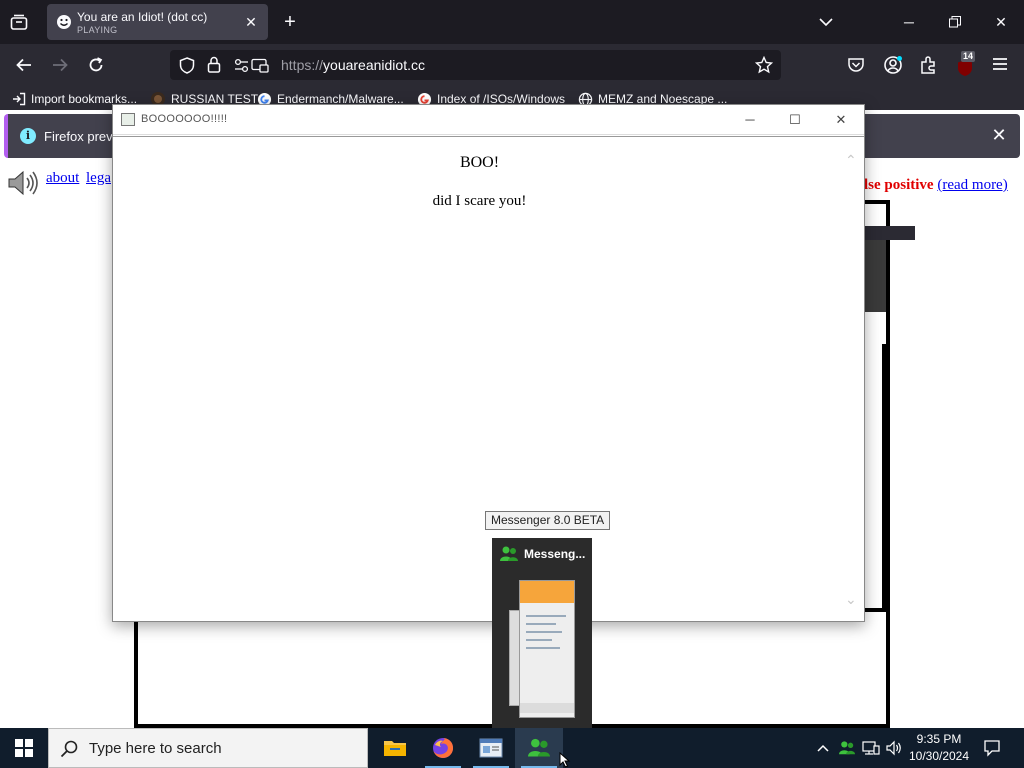 The image size is (1024, 768). Describe the element at coordinates (488, 120) in the screenshot. I see `popup-titlebar: BOOOOOOO!!!!! ─ ☐ ✕` at that location.